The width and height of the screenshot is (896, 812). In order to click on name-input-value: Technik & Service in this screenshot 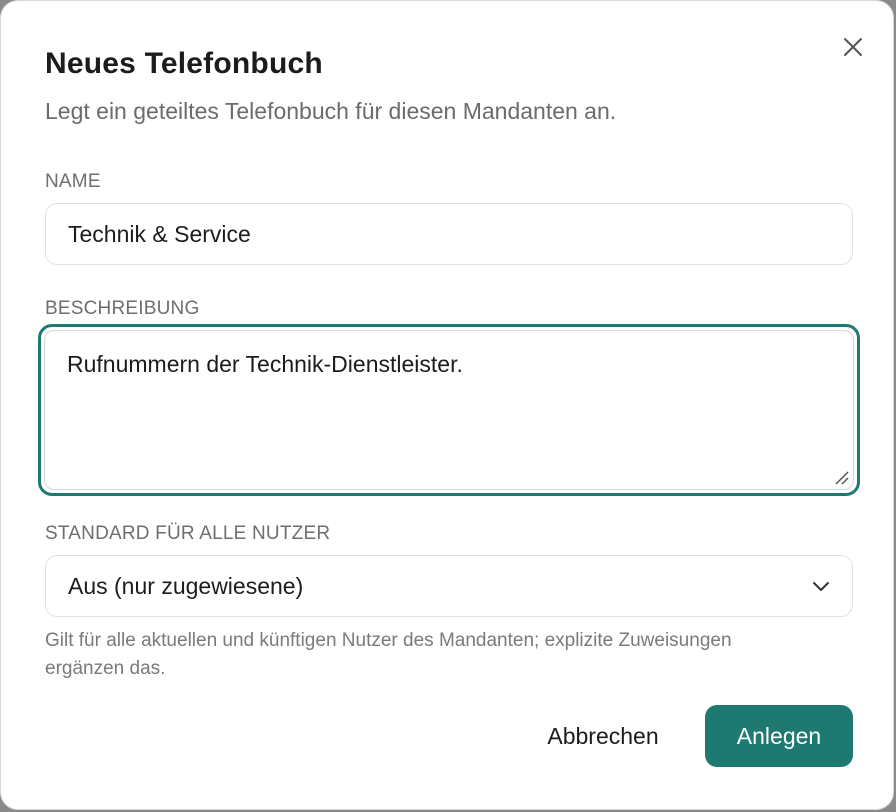, I will do `click(159, 233)`.